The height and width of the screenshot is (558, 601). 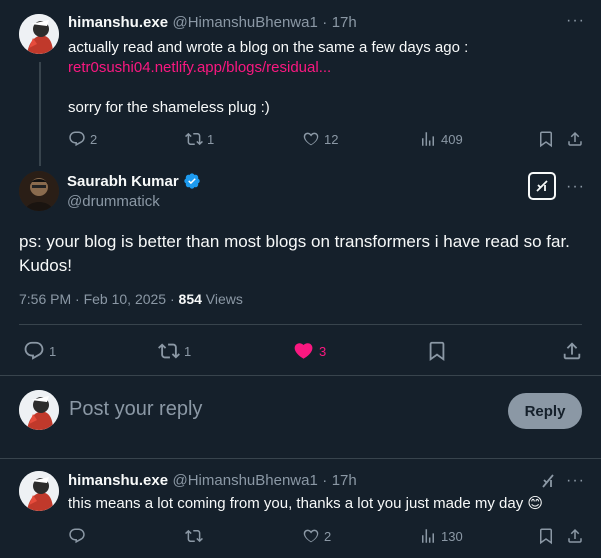 I want to click on tweet3-author-handle: @HimanshuBhenwa1, so click(x=245, y=480).